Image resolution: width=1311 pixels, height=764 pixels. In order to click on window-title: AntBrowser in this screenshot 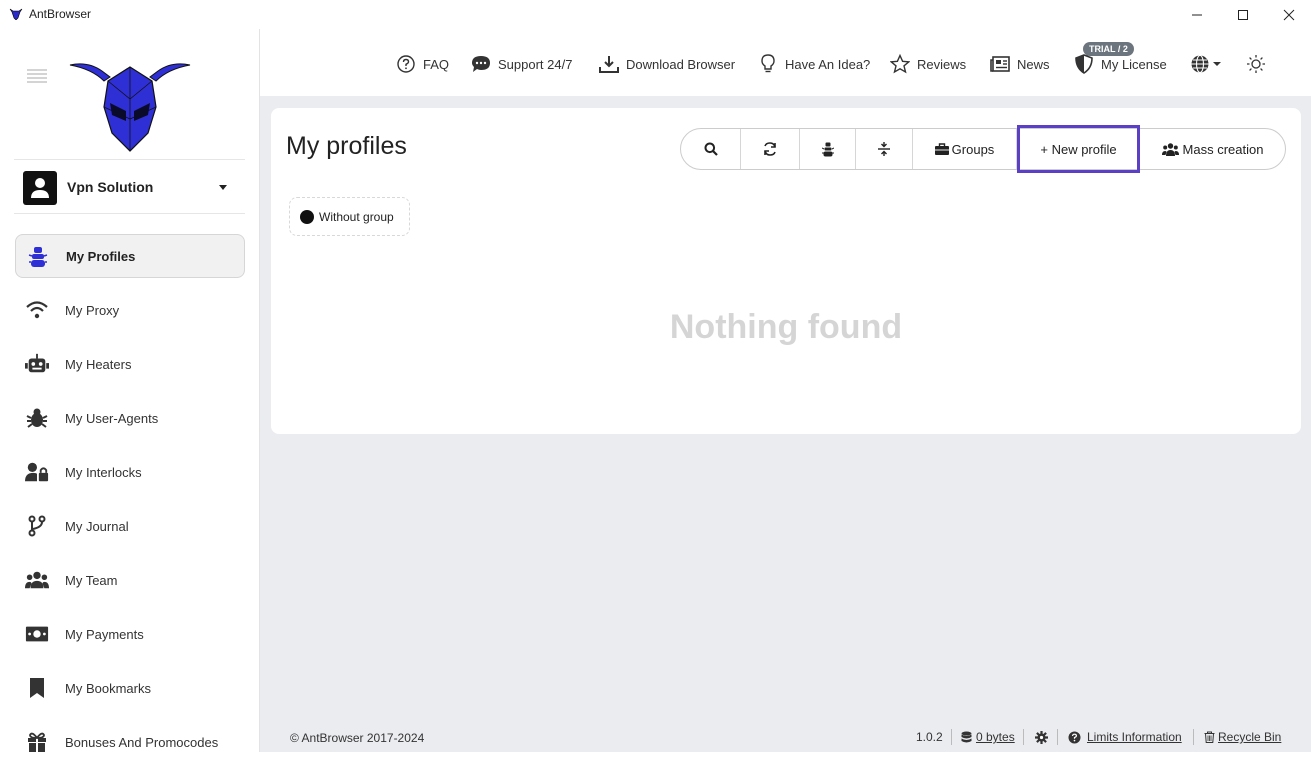, I will do `click(60, 14)`.